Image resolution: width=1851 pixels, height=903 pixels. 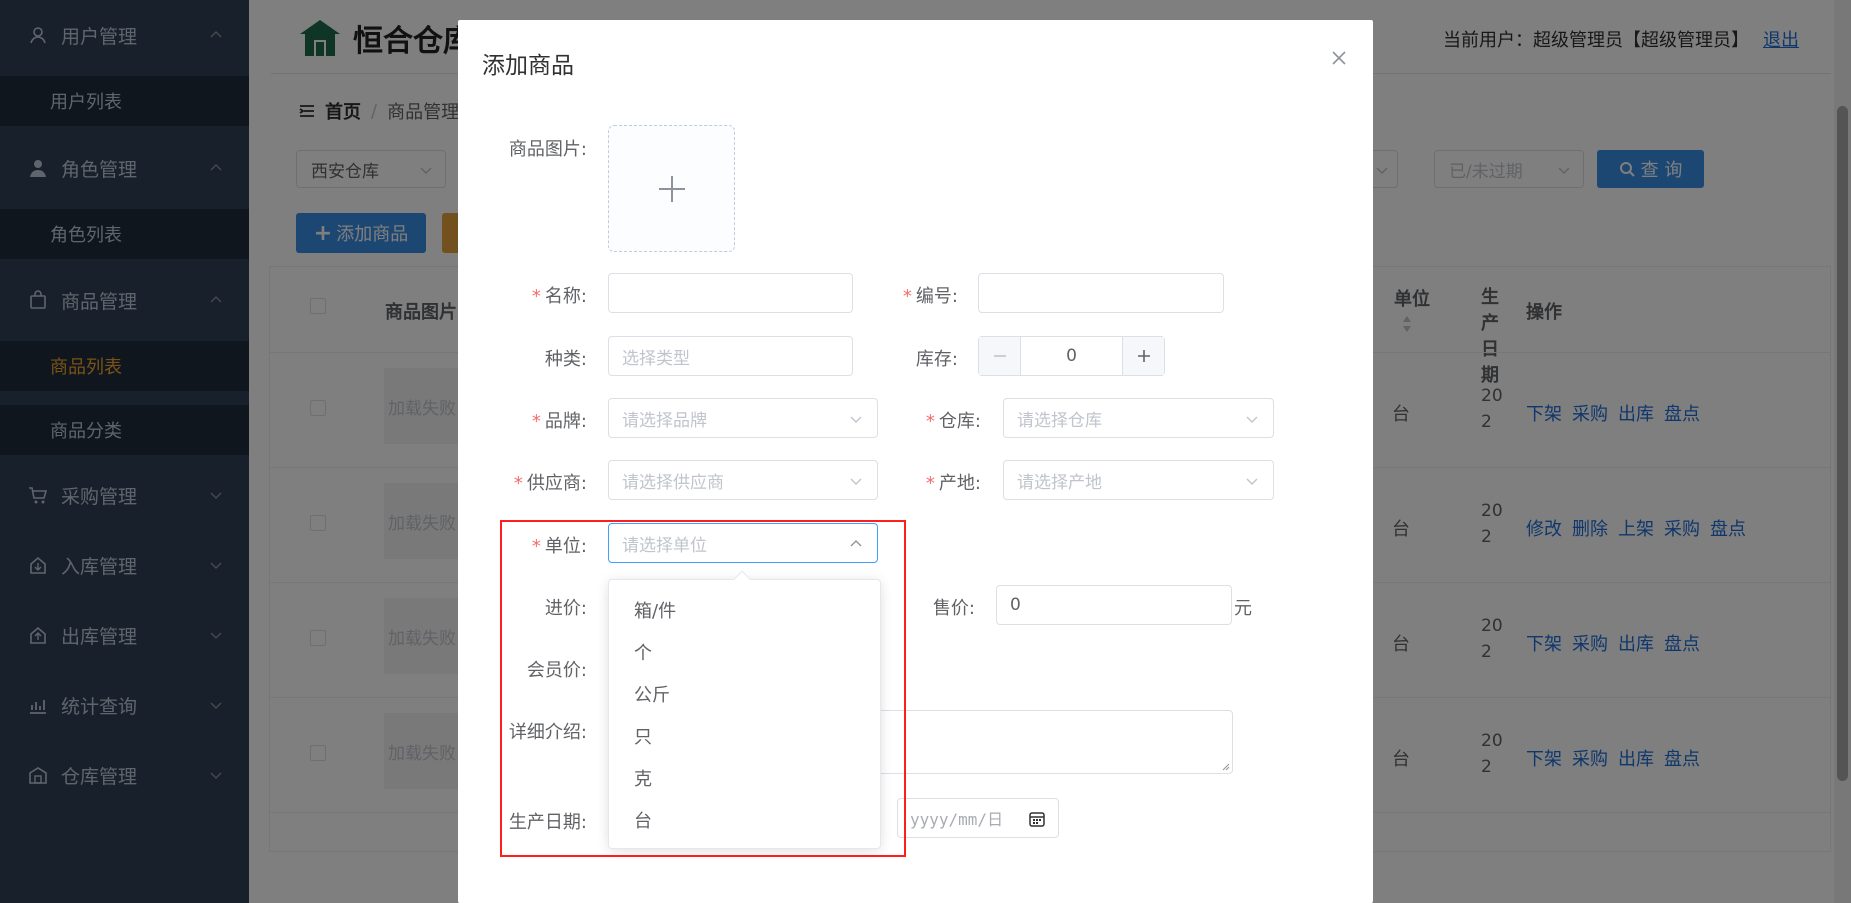 What do you see at coordinates (743, 480) in the screenshot?
I see `supplier-select: 请选择供应商` at bounding box center [743, 480].